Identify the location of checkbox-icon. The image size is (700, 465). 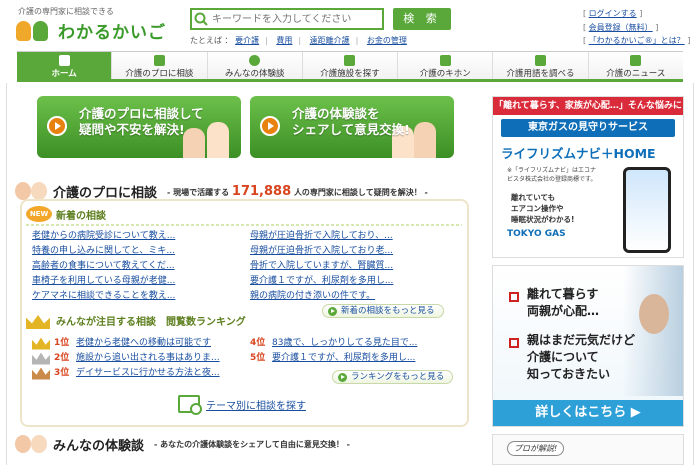
(514, 297).